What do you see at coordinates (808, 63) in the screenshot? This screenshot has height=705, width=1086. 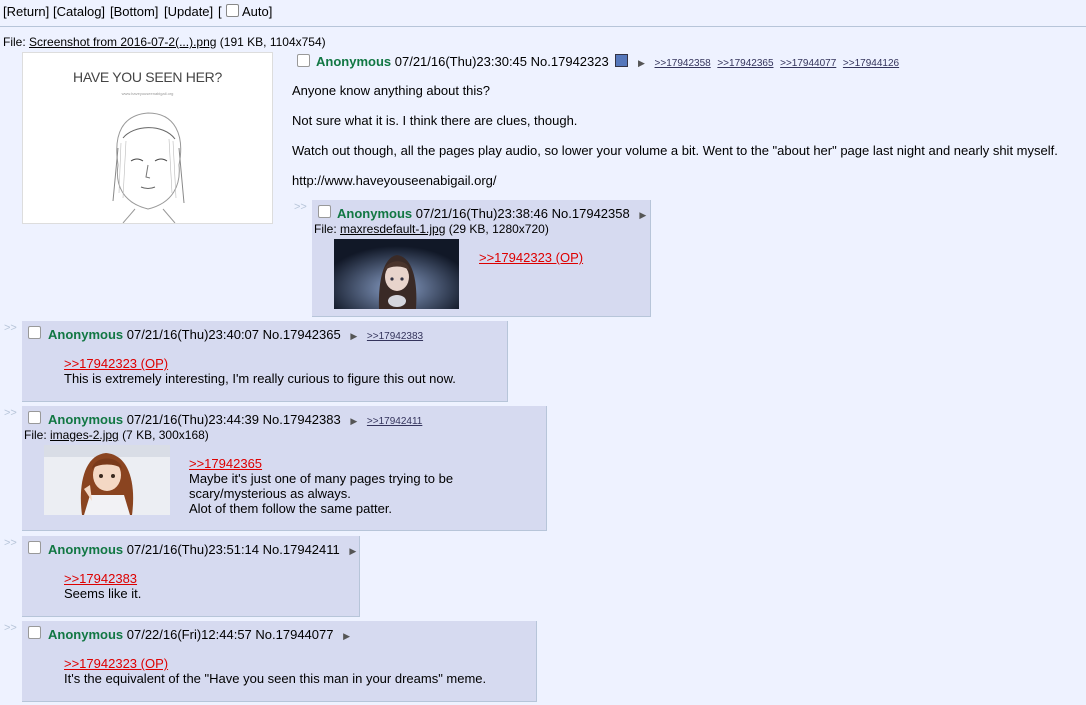 I see `reply-link: >>17944077` at bounding box center [808, 63].